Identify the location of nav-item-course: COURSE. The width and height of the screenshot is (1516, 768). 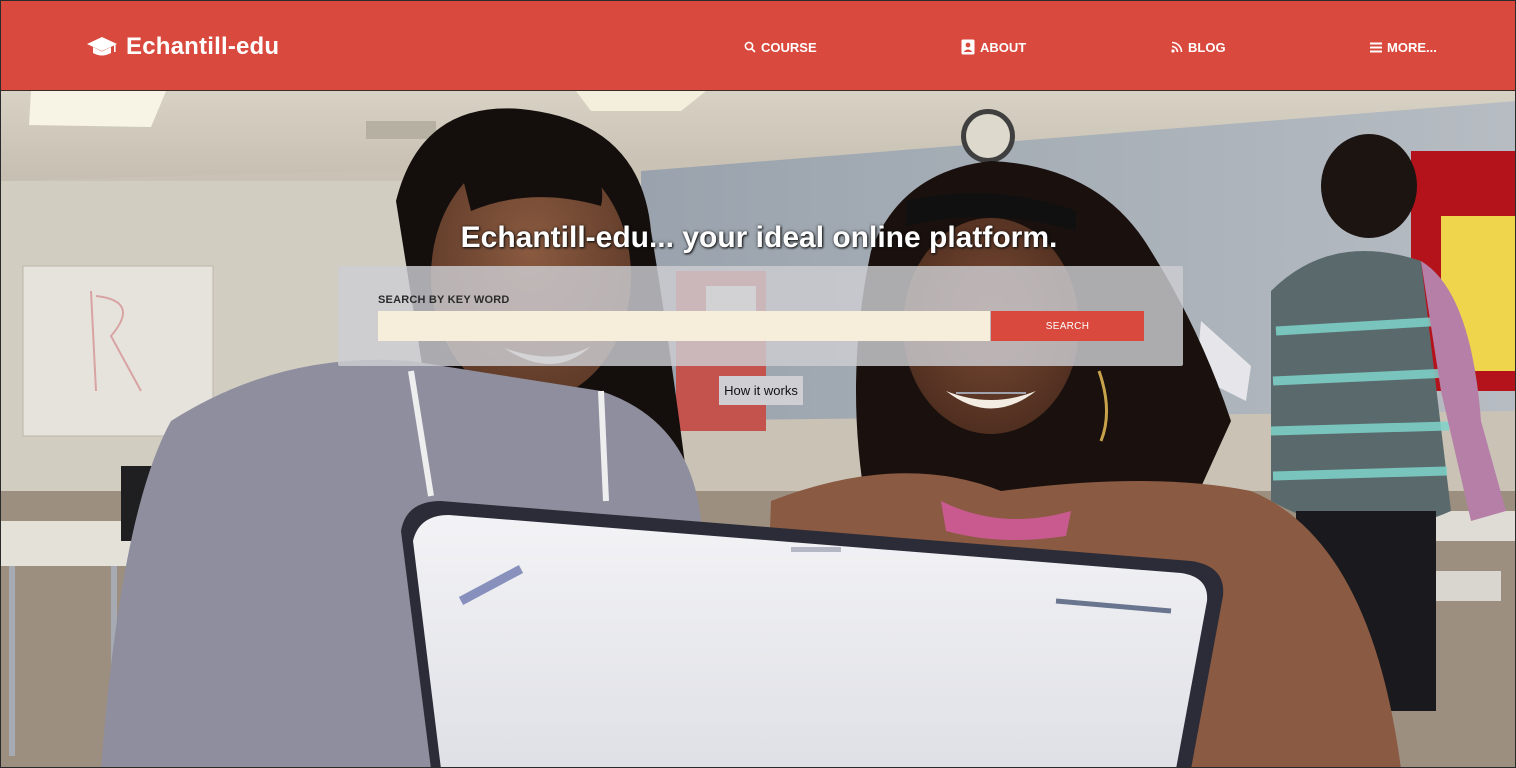
(780, 47).